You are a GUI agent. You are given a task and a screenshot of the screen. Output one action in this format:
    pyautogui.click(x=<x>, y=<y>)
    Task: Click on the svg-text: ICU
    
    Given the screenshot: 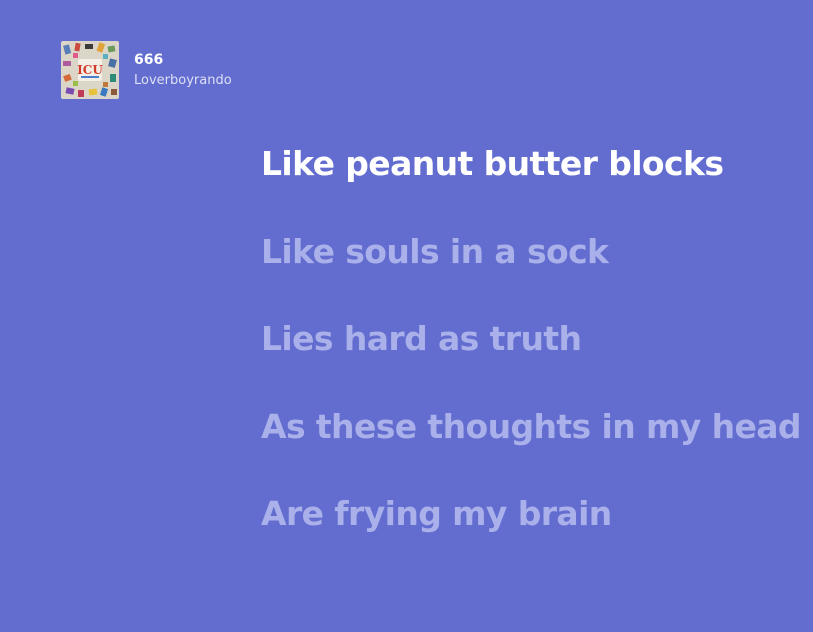 What is the action you would take?
    pyautogui.click(x=90, y=70)
    